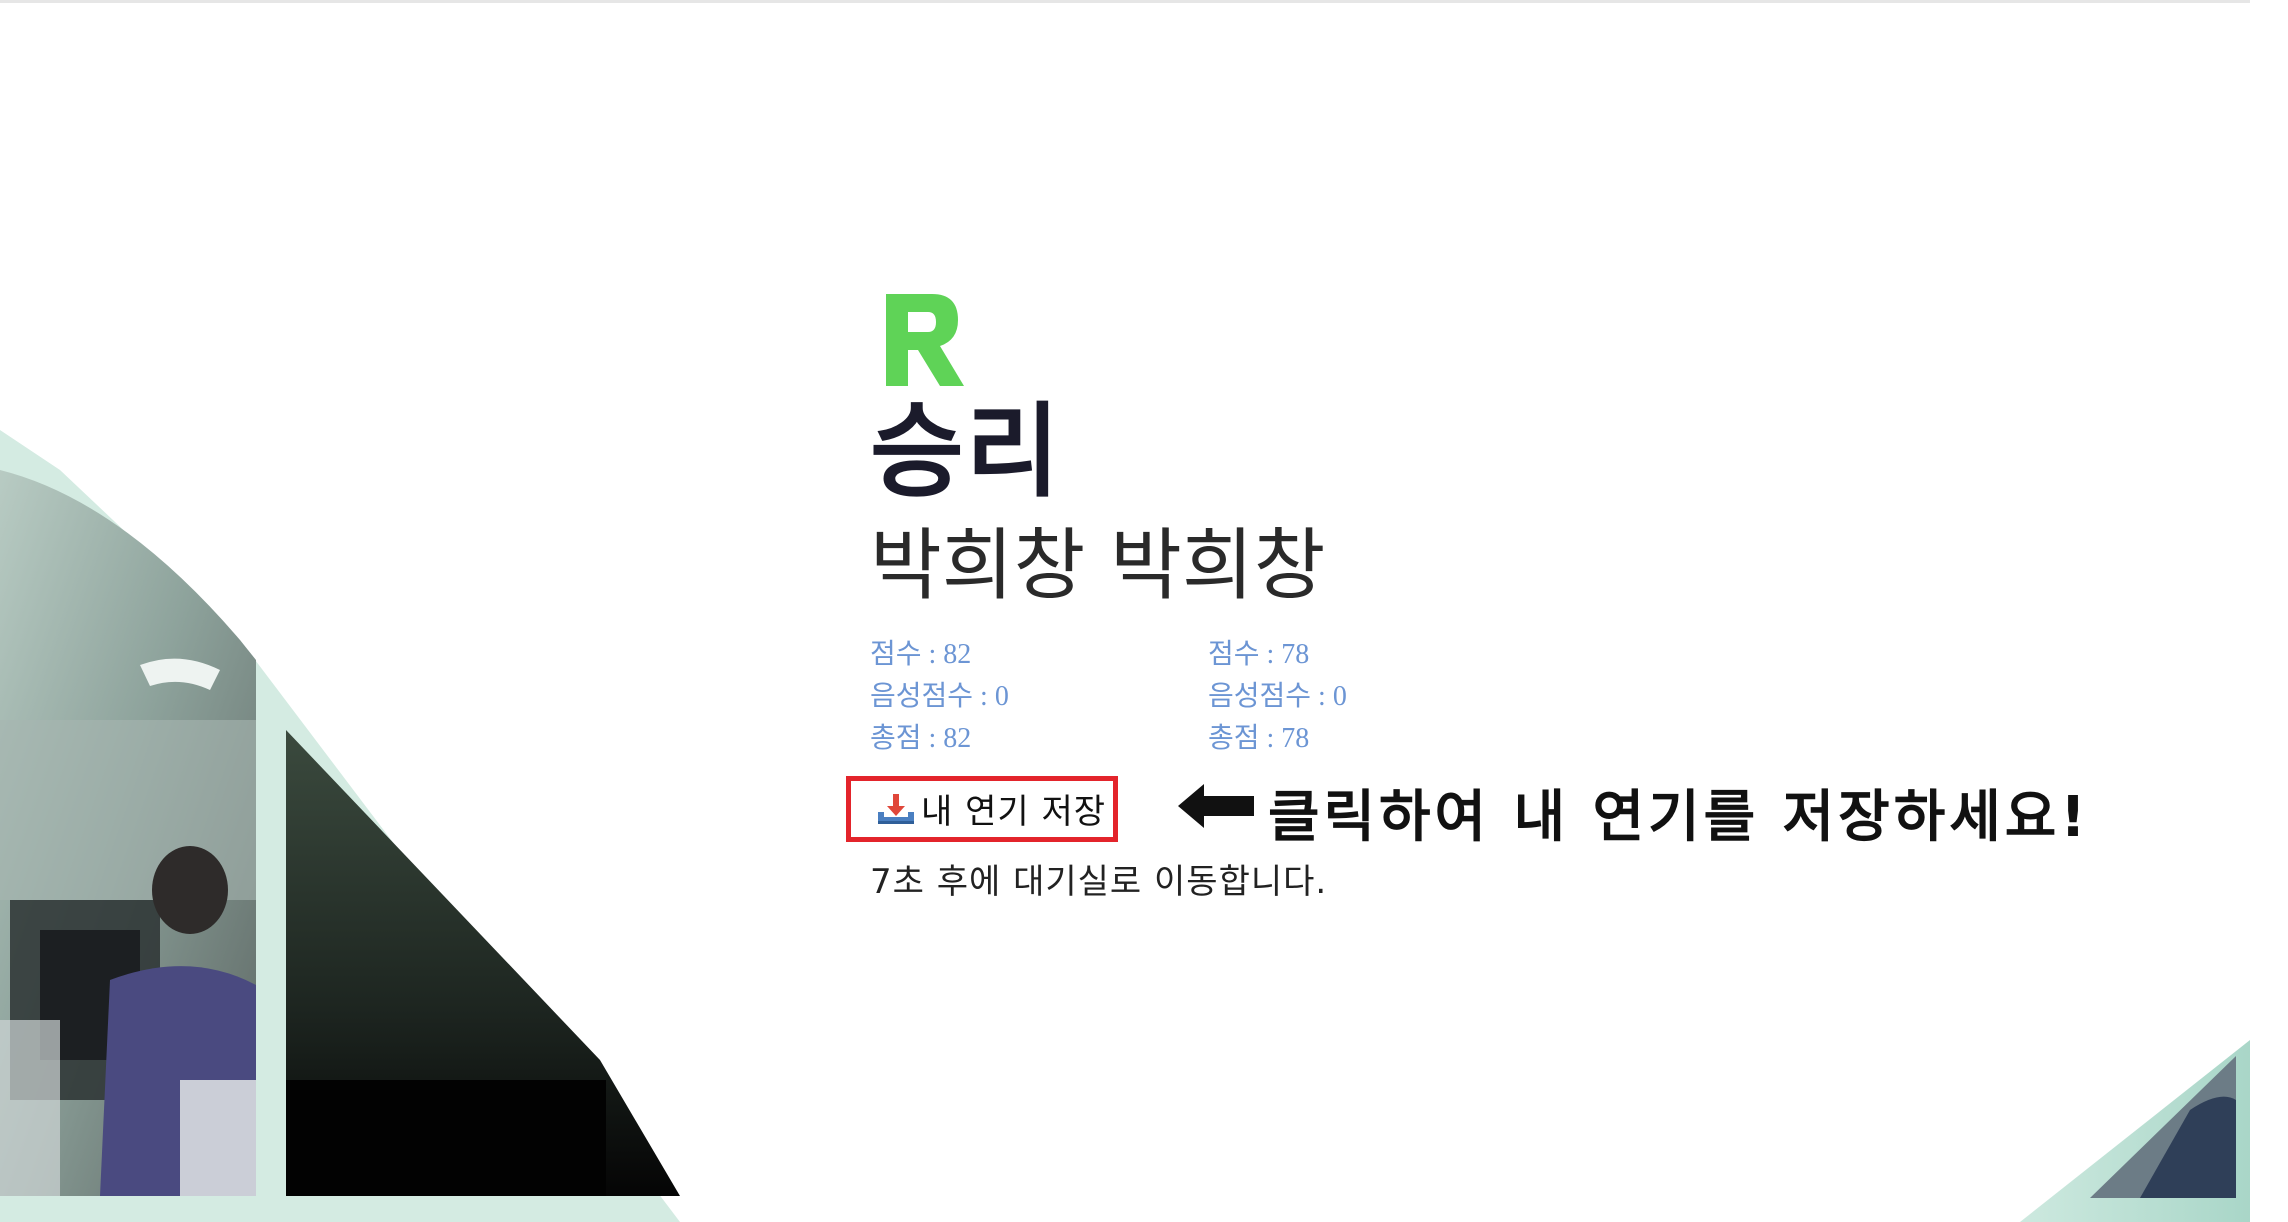 The width and height of the screenshot is (2288, 1222). I want to click on player-names: 박희창 박희창, so click(1098, 566).